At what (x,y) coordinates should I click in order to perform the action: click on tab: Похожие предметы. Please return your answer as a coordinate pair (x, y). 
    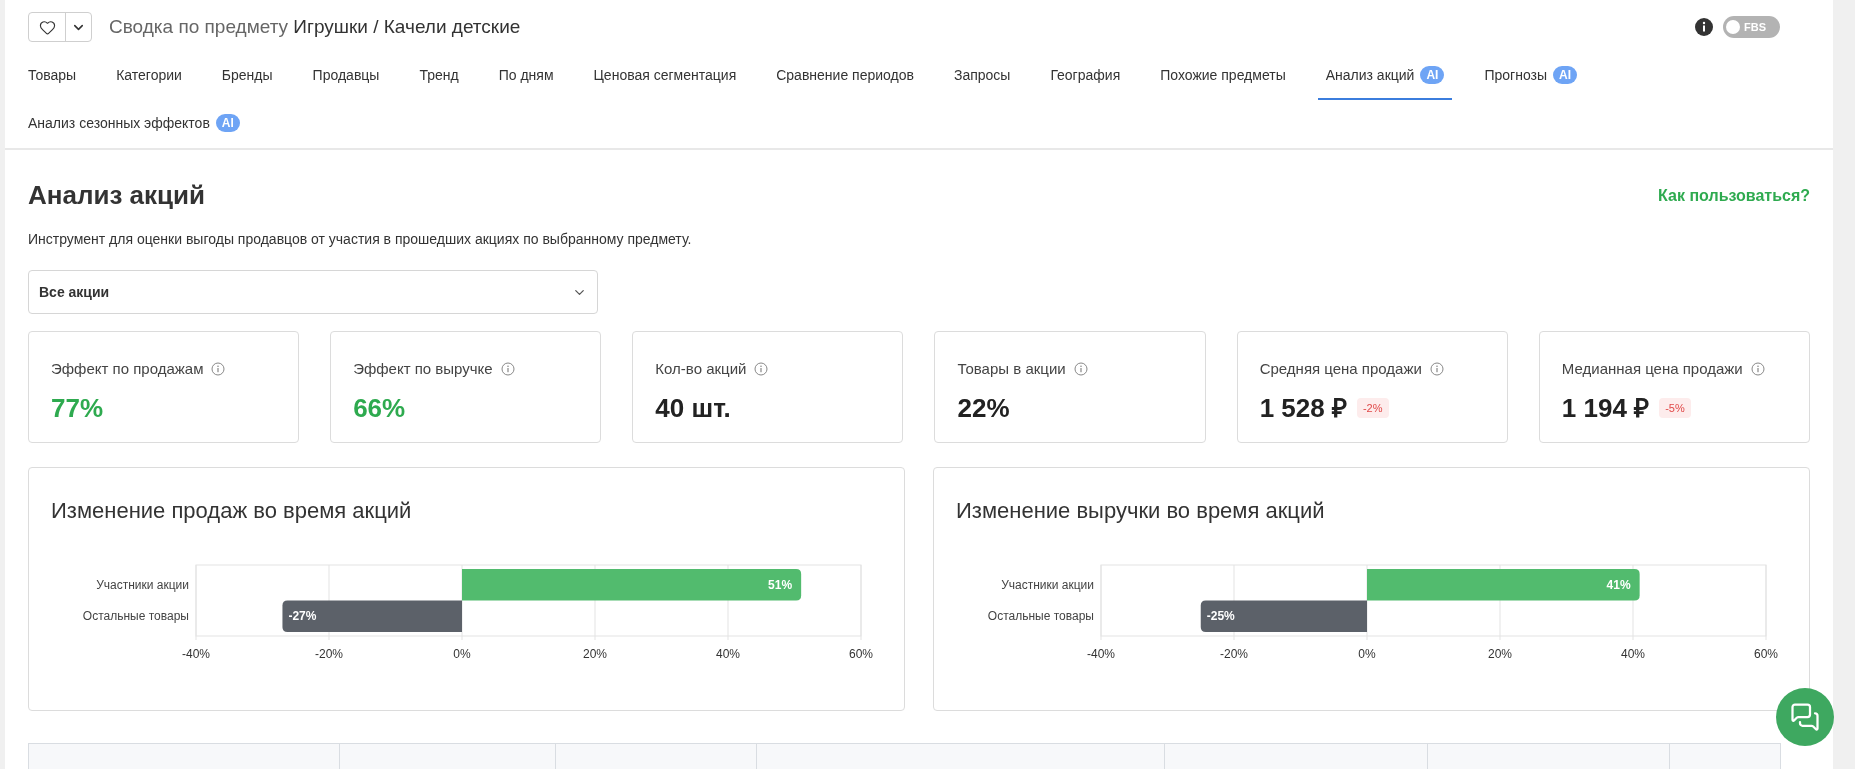
    Looking at the image, I should click on (1223, 76).